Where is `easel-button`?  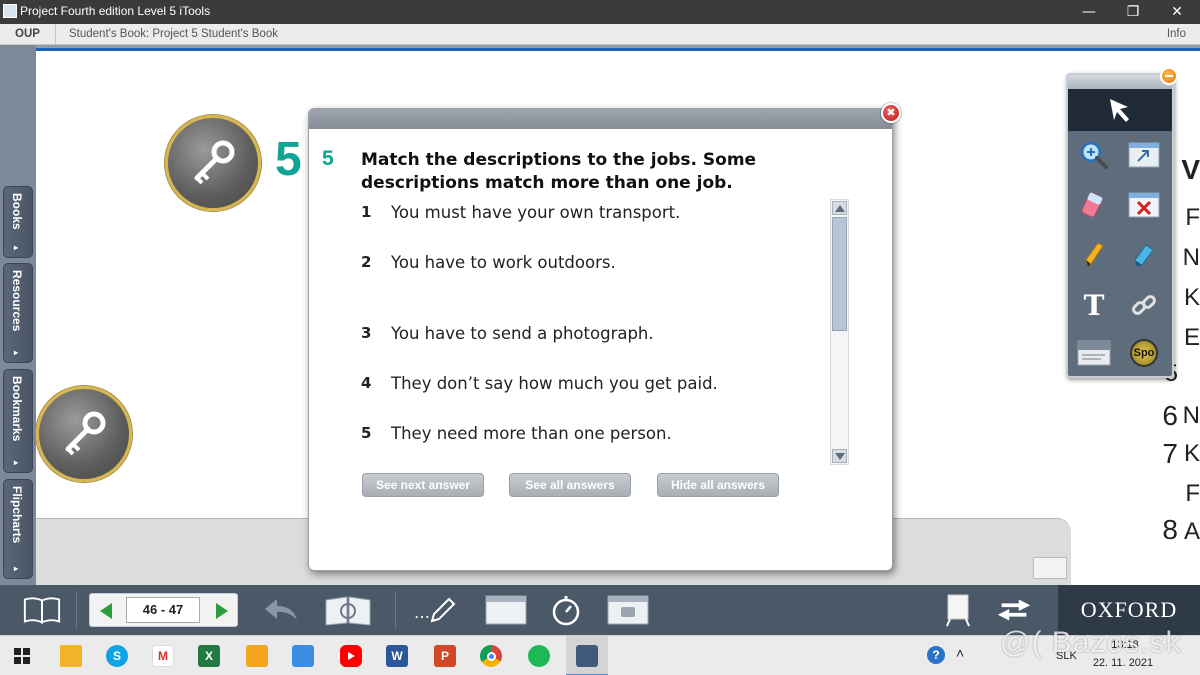 easel-button is located at coordinates (958, 610).